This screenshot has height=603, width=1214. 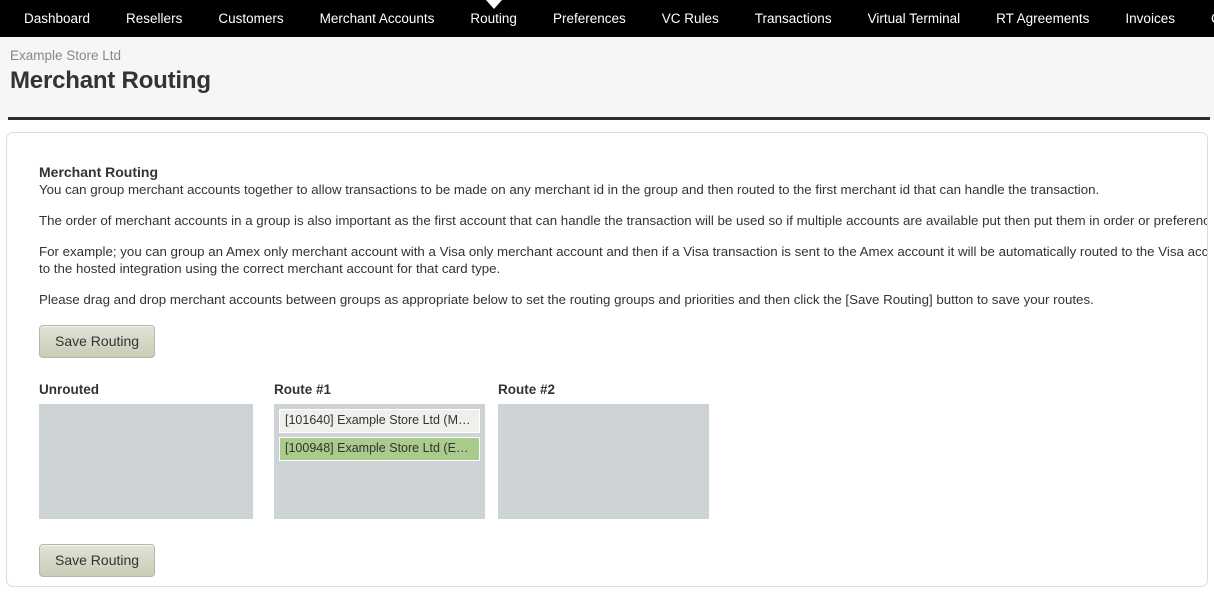 I want to click on routing-column-route-2: Route #2, so click(x=604, y=450).